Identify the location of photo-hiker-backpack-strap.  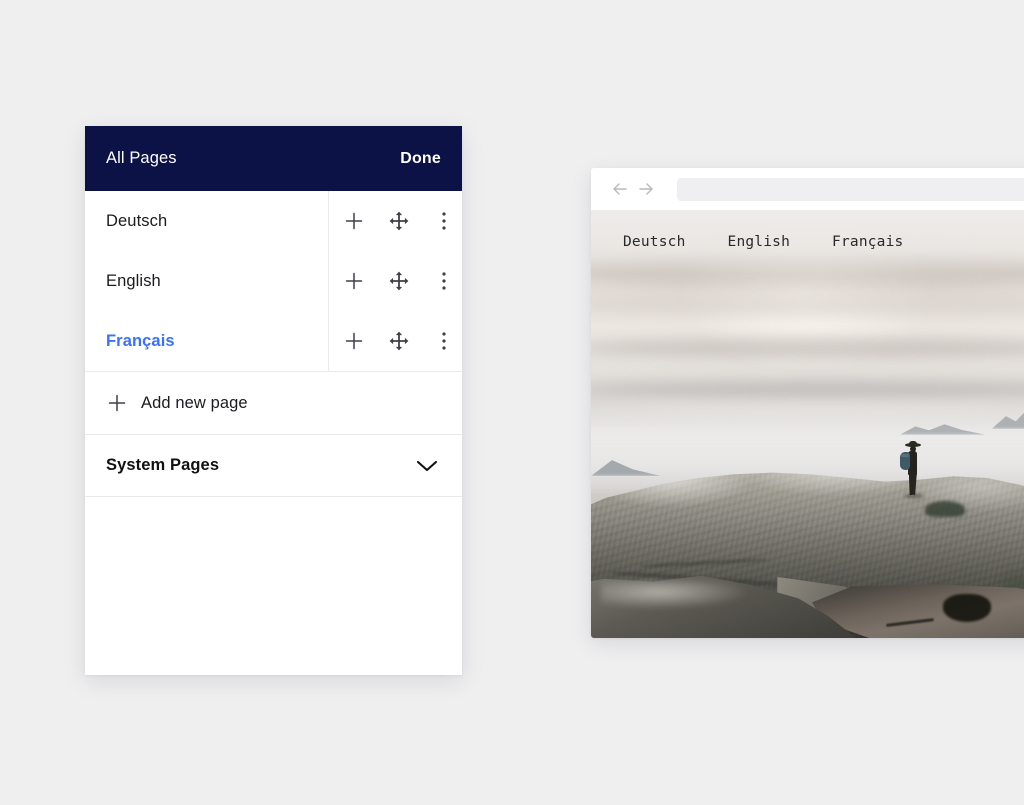
(904, 456).